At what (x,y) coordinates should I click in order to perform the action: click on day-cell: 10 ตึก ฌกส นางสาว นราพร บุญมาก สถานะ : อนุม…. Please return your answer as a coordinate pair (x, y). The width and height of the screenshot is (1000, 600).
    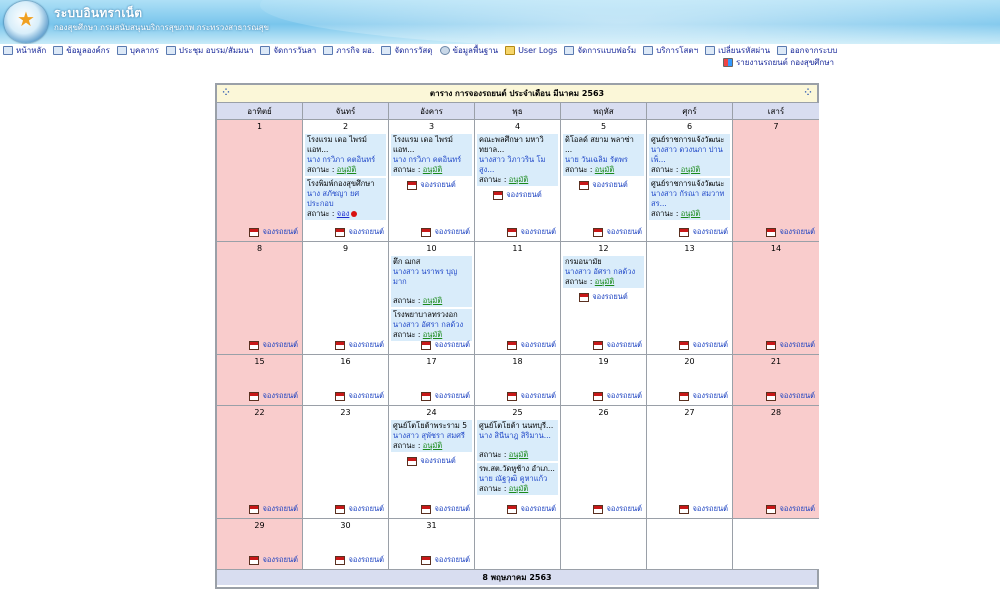
    Looking at the image, I should click on (432, 298).